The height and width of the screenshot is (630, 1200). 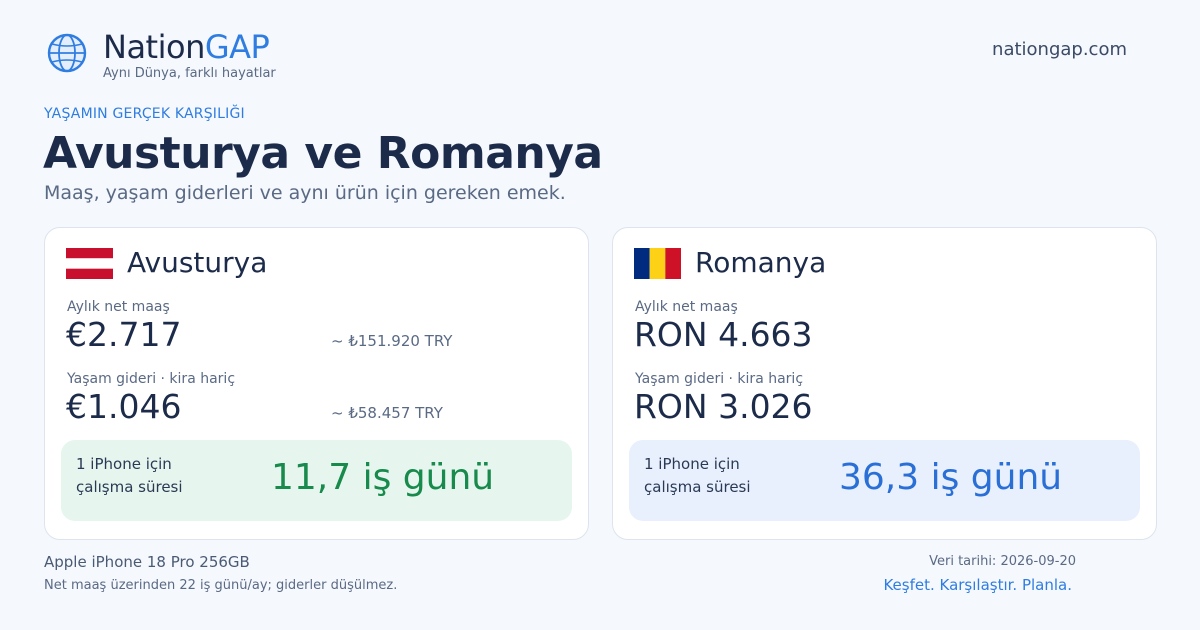 What do you see at coordinates (147, 562) in the screenshot?
I see `product-name: Apple iPhone 18 Pro 256GB` at bounding box center [147, 562].